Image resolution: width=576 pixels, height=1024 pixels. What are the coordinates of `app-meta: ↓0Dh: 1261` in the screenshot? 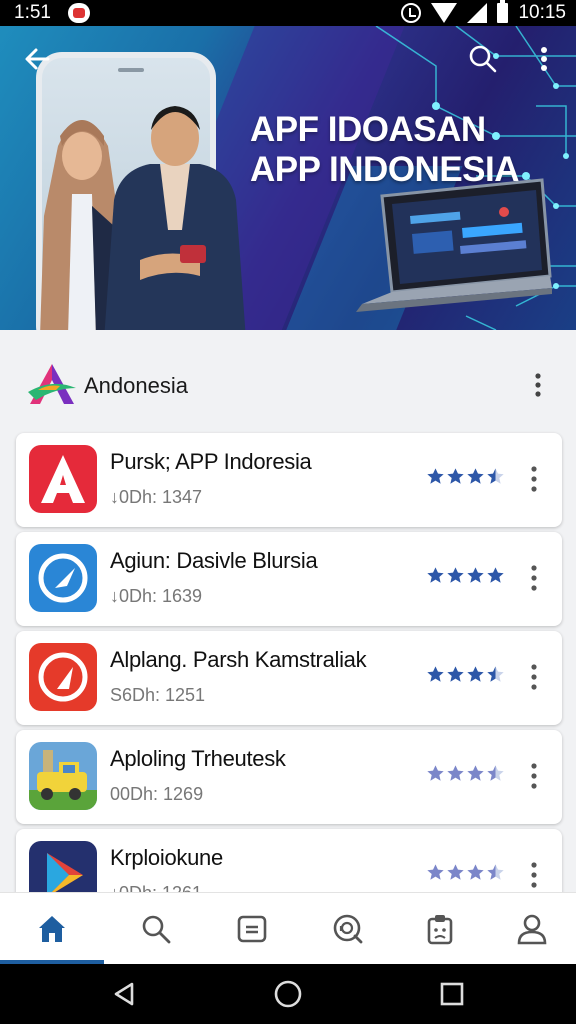 It's located at (156, 887).